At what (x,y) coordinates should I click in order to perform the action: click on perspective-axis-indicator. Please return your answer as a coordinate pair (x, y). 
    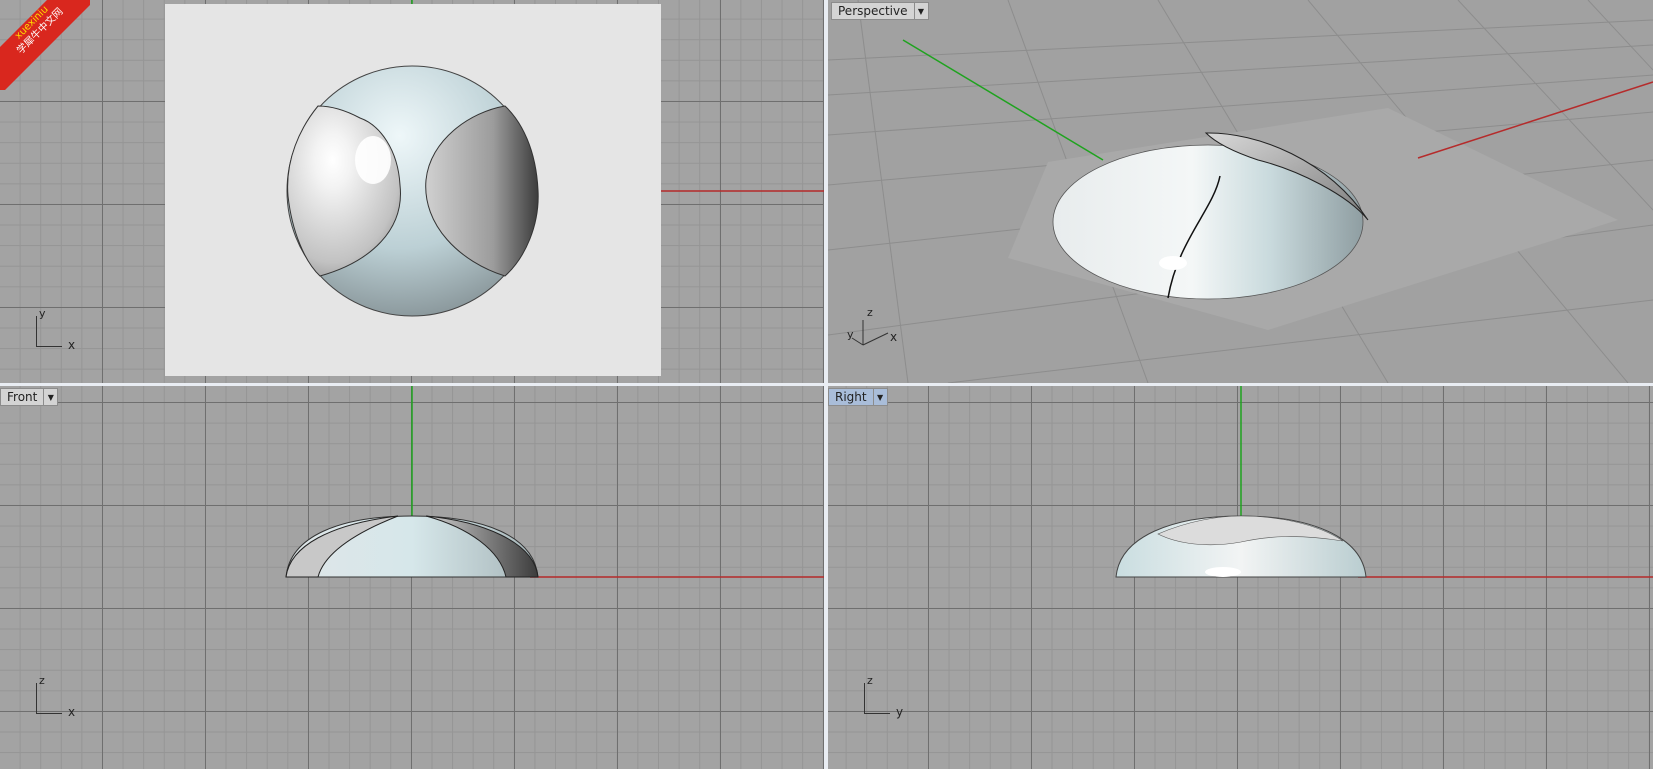
    Looking at the image, I should click on (870, 333).